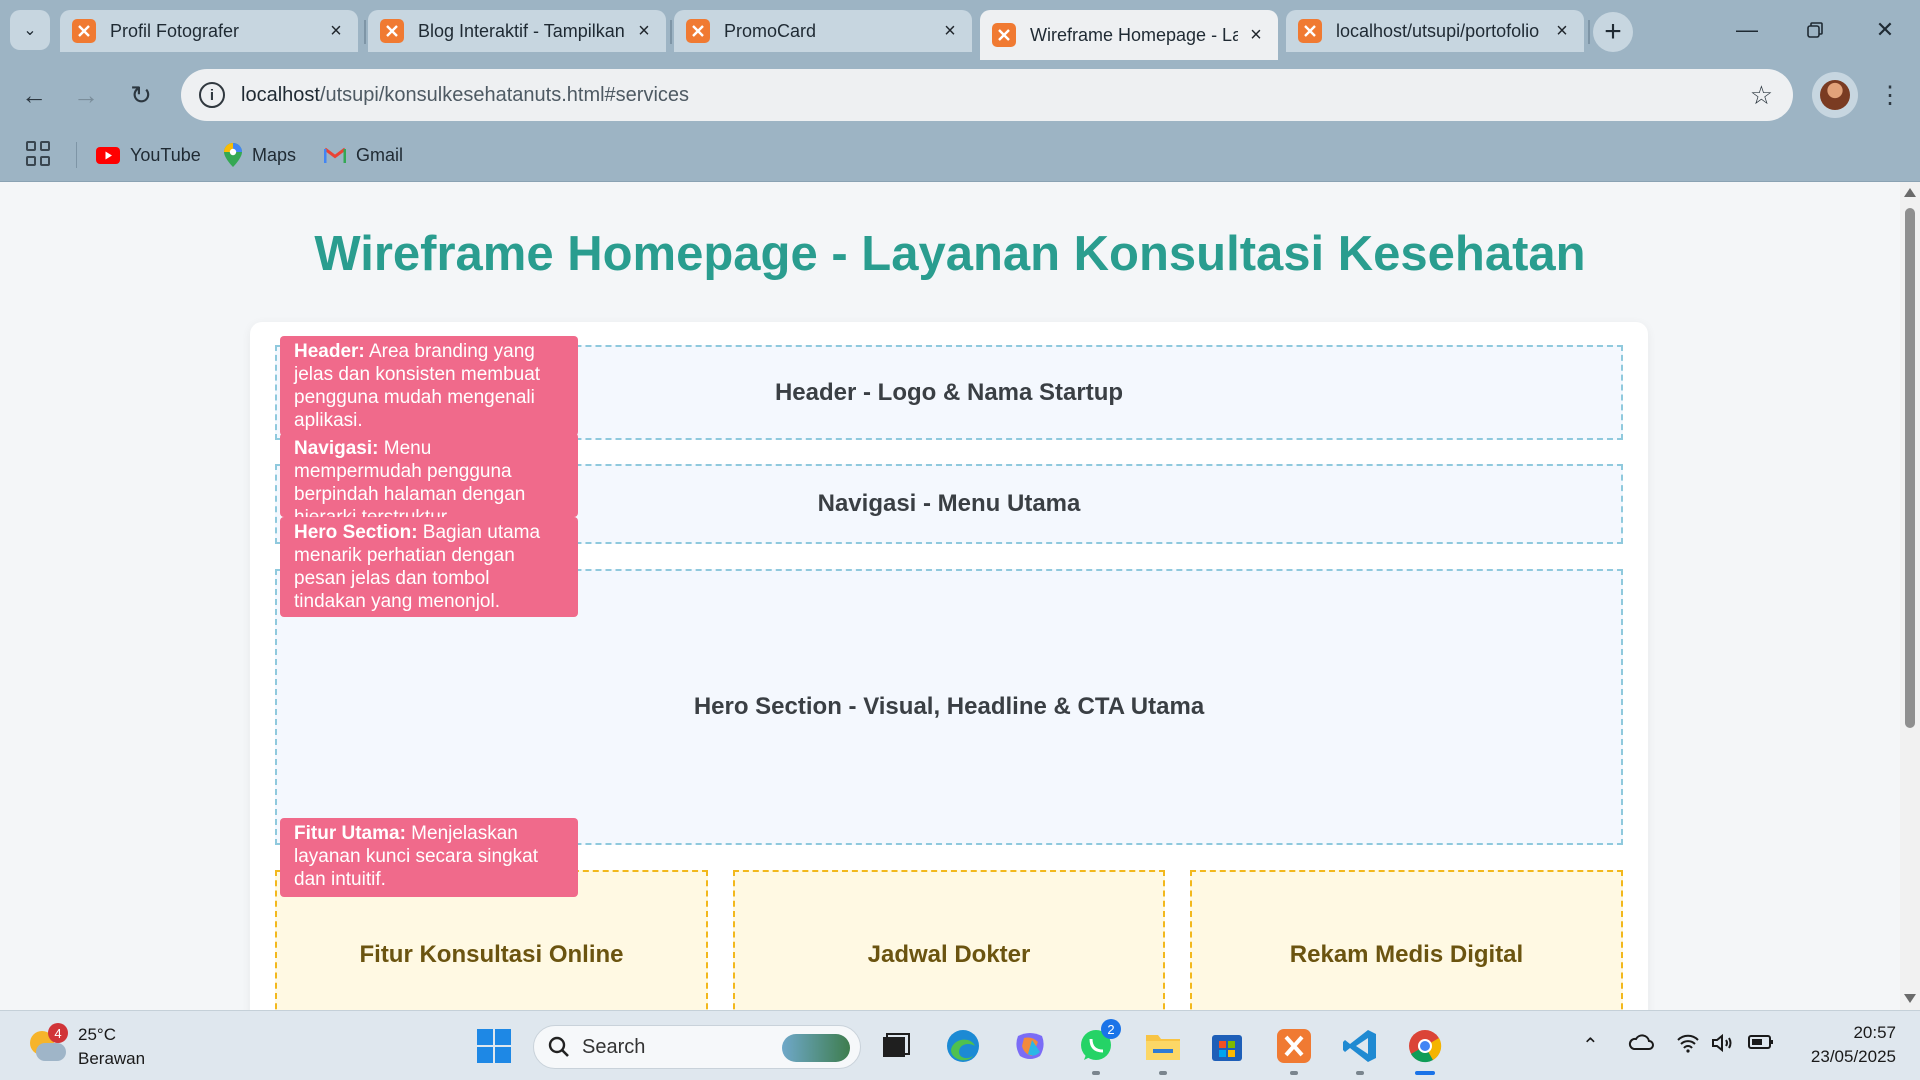  What do you see at coordinates (1722, 1043) in the screenshot?
I see `speaker-icon` at bounding box center [1722, 1043].